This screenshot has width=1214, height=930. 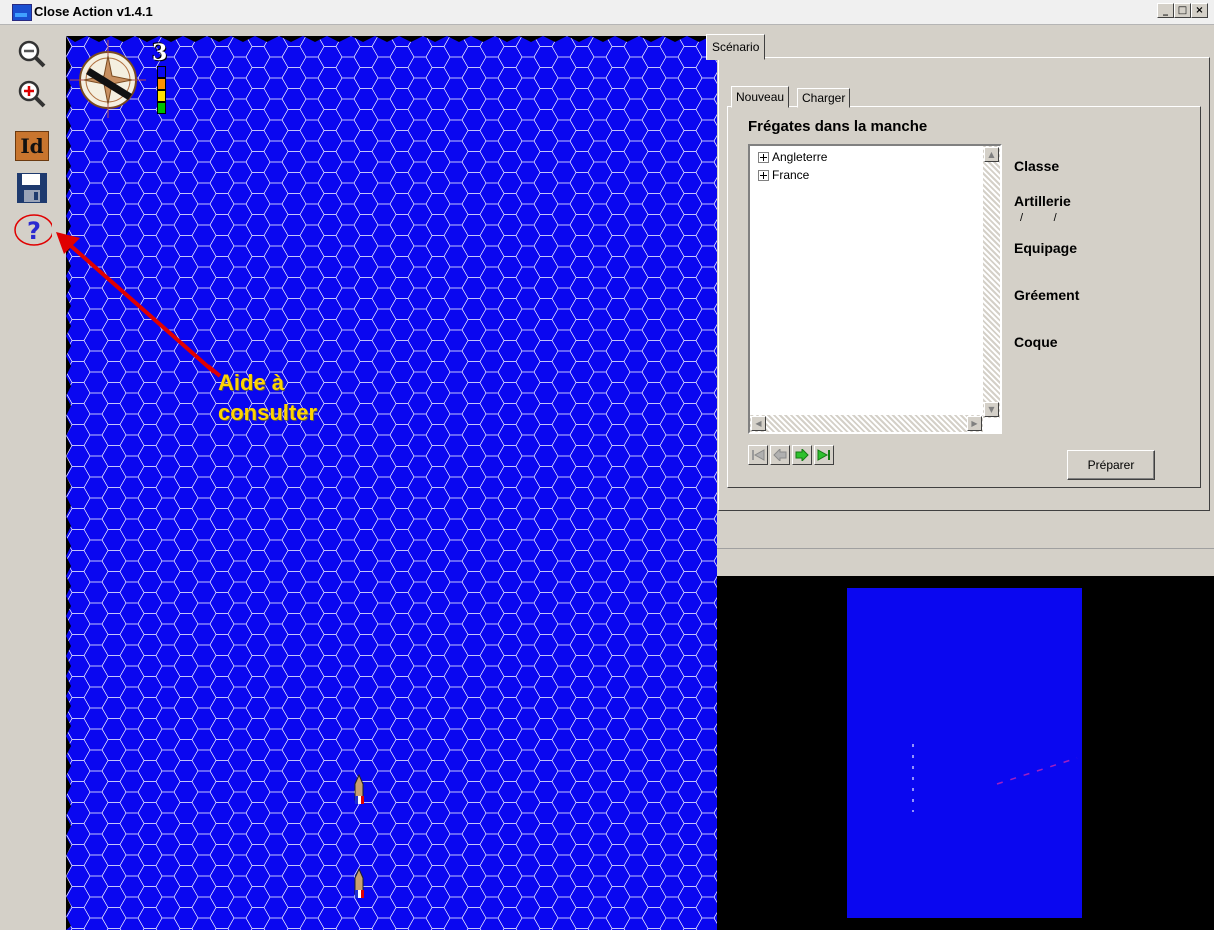 I want to click on minimap-sea, so click(x=964, y=753).